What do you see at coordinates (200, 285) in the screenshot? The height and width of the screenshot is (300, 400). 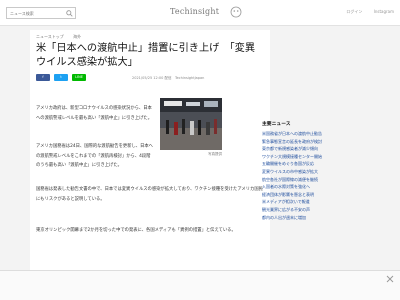 I see `bottom-ad-bar` at bounding box center [200, 285].